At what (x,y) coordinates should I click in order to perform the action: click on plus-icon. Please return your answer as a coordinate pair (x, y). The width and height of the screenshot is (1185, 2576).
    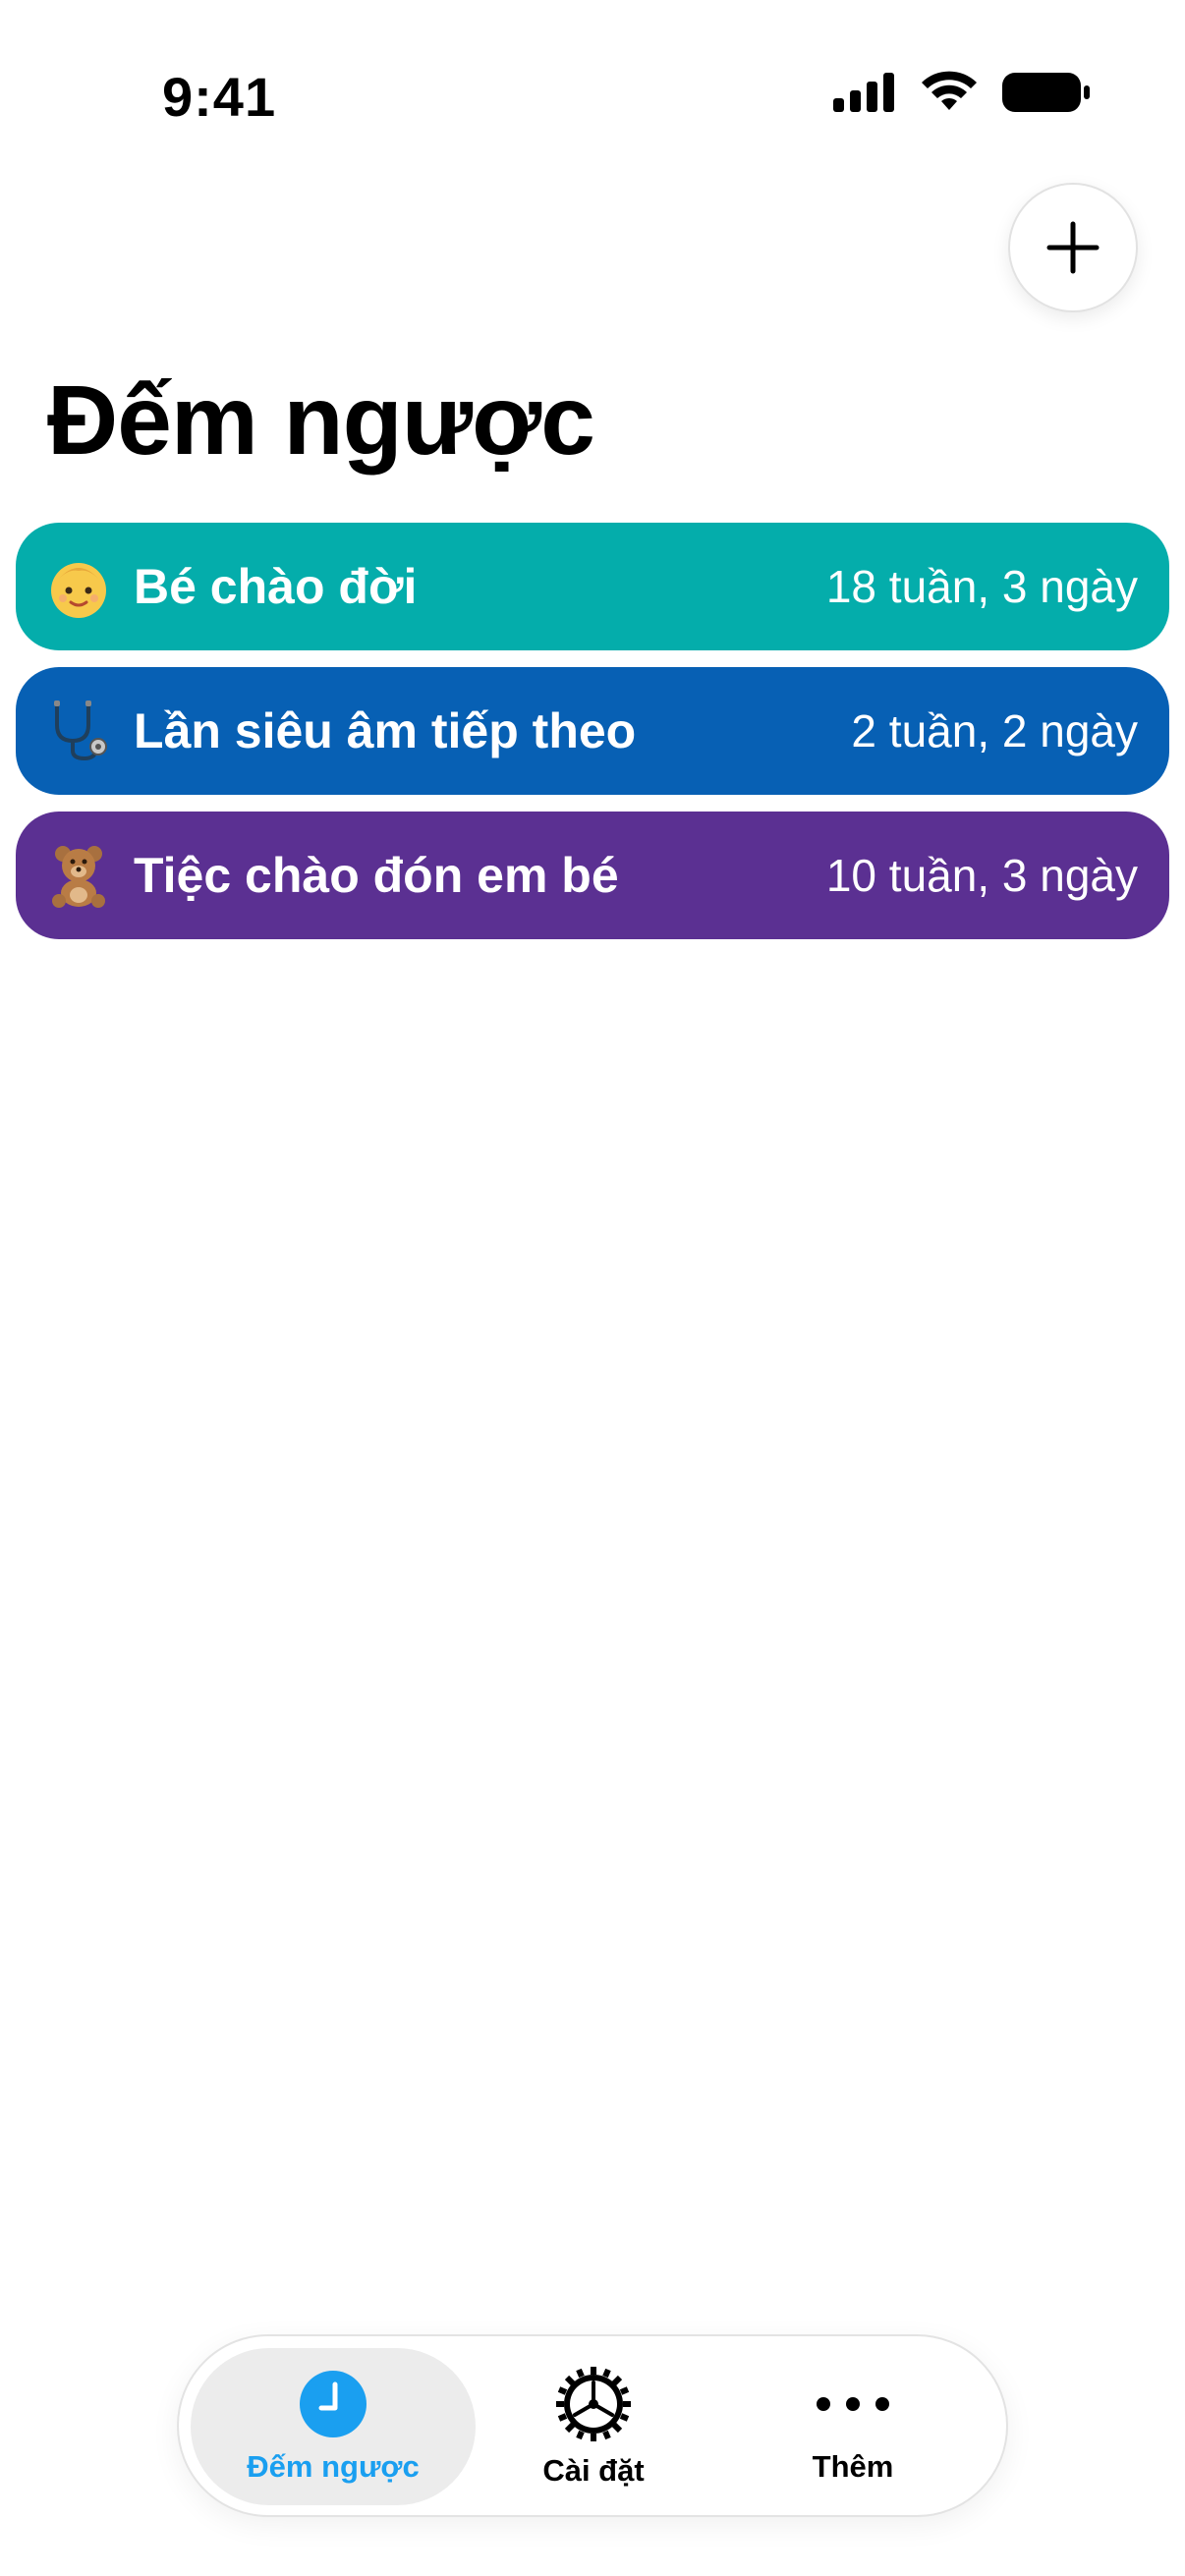
    Looking at the image, I should click on (1073, 247).